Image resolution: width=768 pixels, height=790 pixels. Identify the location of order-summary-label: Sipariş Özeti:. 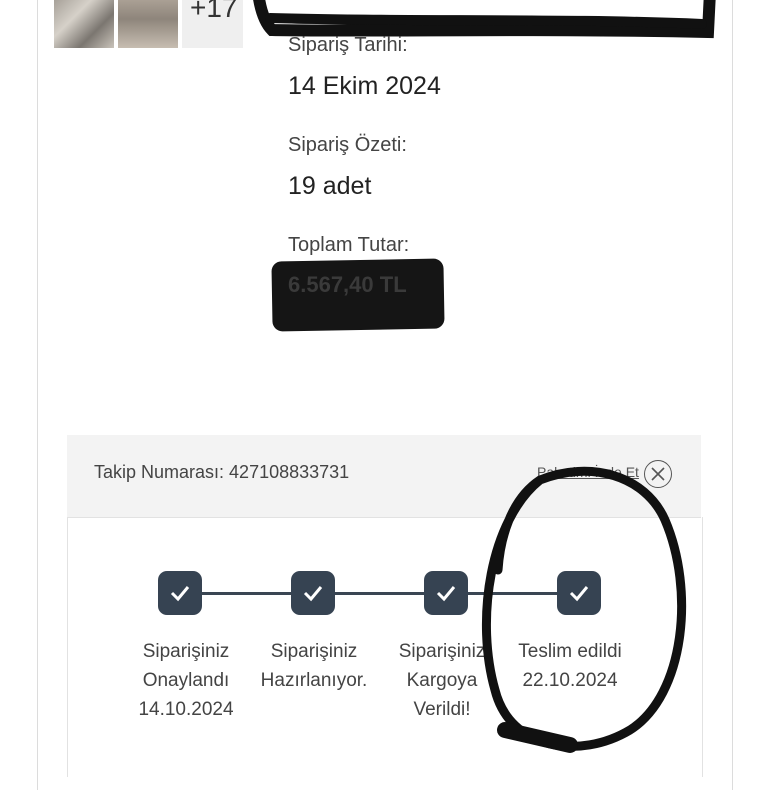
(347, 145).